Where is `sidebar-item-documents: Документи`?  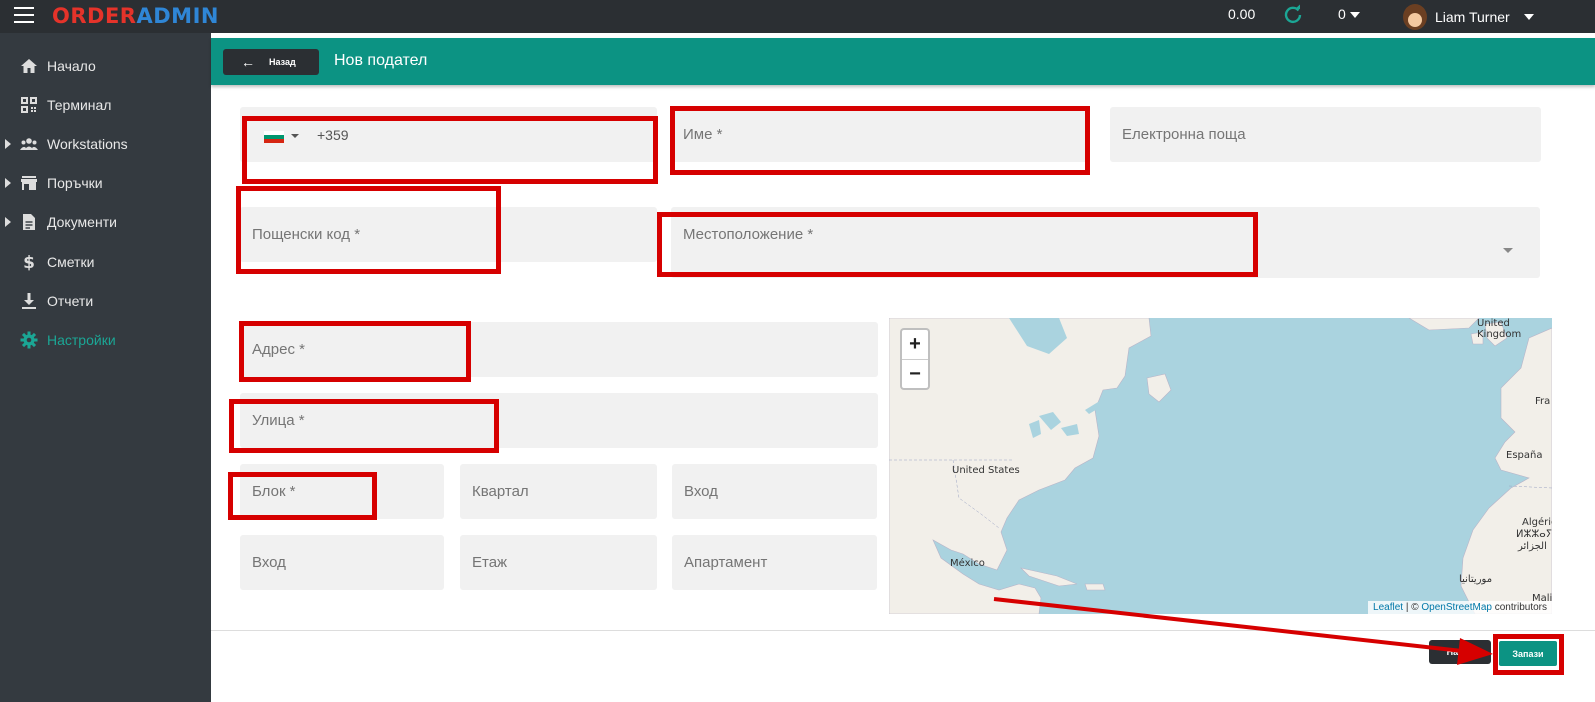 sidebar-item-documents: Документи is located at coordinates (105, 222).